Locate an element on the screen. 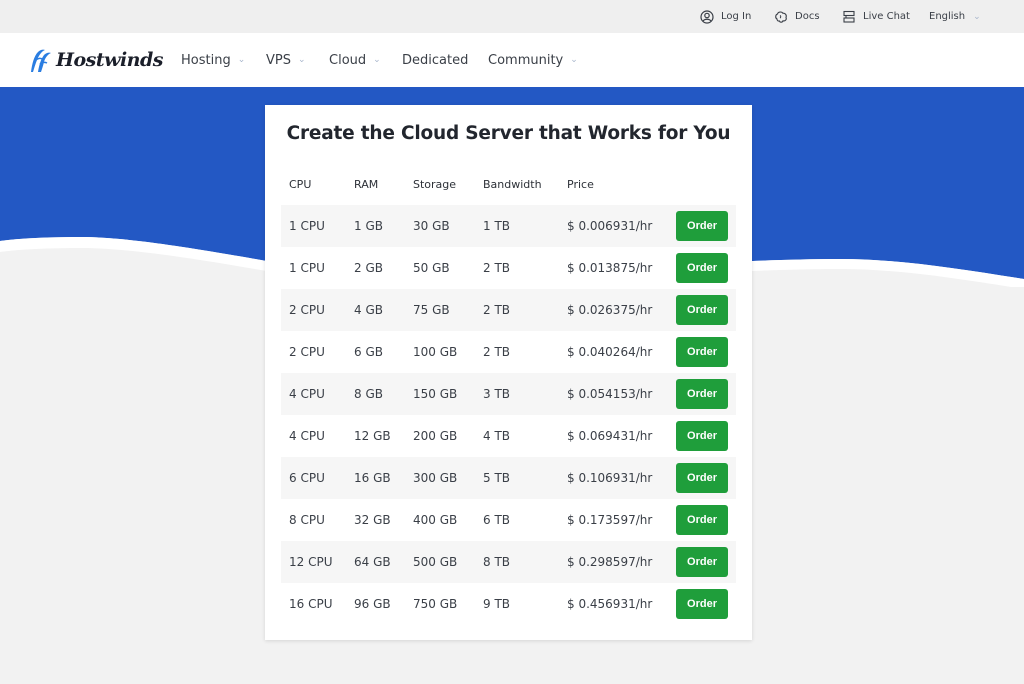  price-cell: $ 0.013875/hr is located at coordinates (610, 268).